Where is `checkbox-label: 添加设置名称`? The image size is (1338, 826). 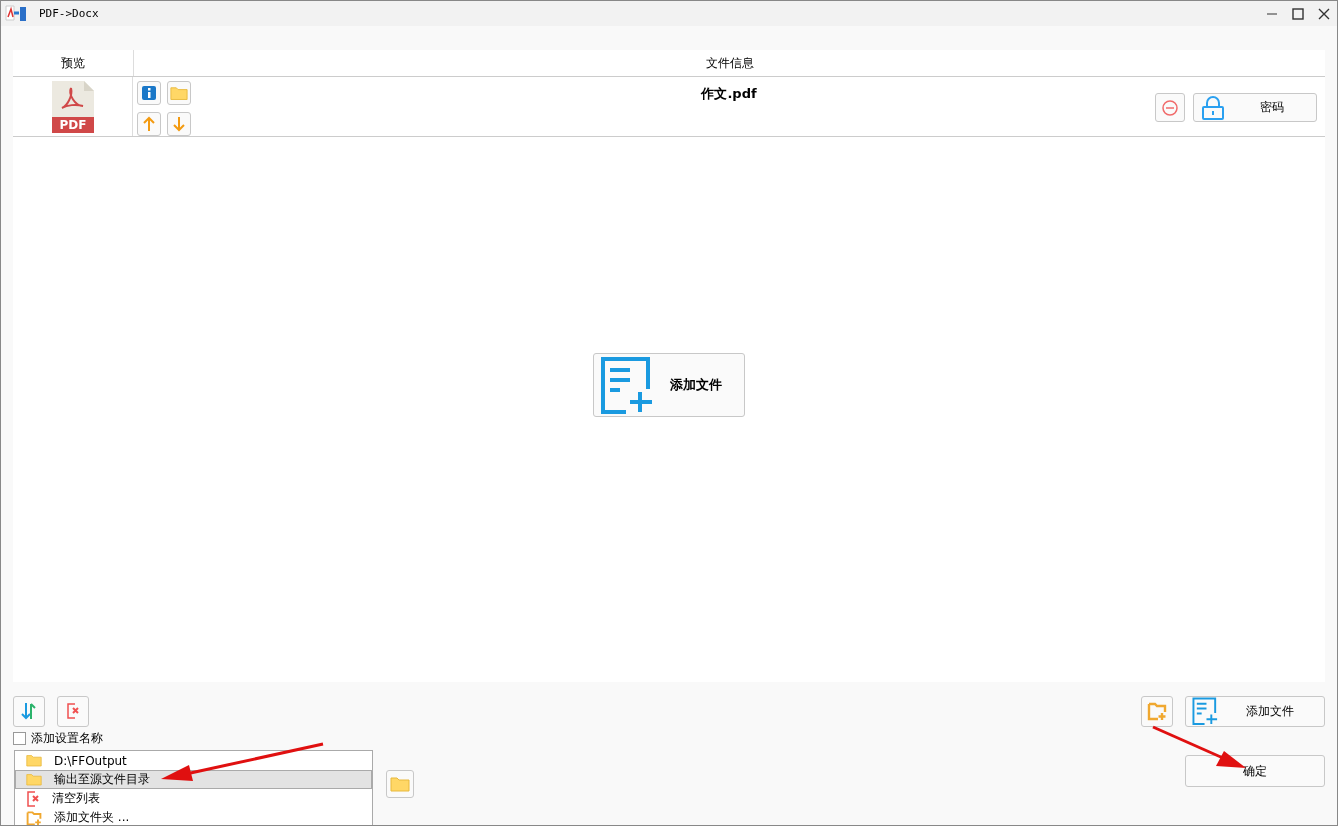
checkbox-label: 添加设置名称 is located at coordinates (67, 738).